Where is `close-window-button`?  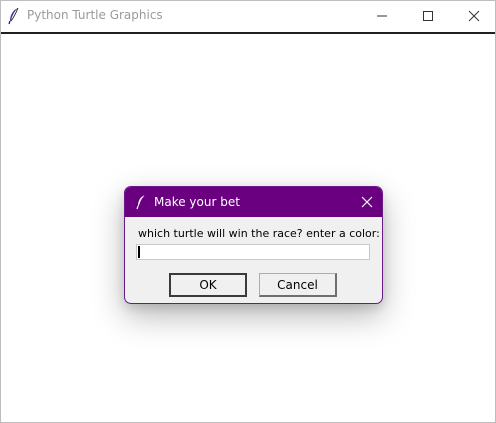
close-window-button is located at coordinates (473, 16).